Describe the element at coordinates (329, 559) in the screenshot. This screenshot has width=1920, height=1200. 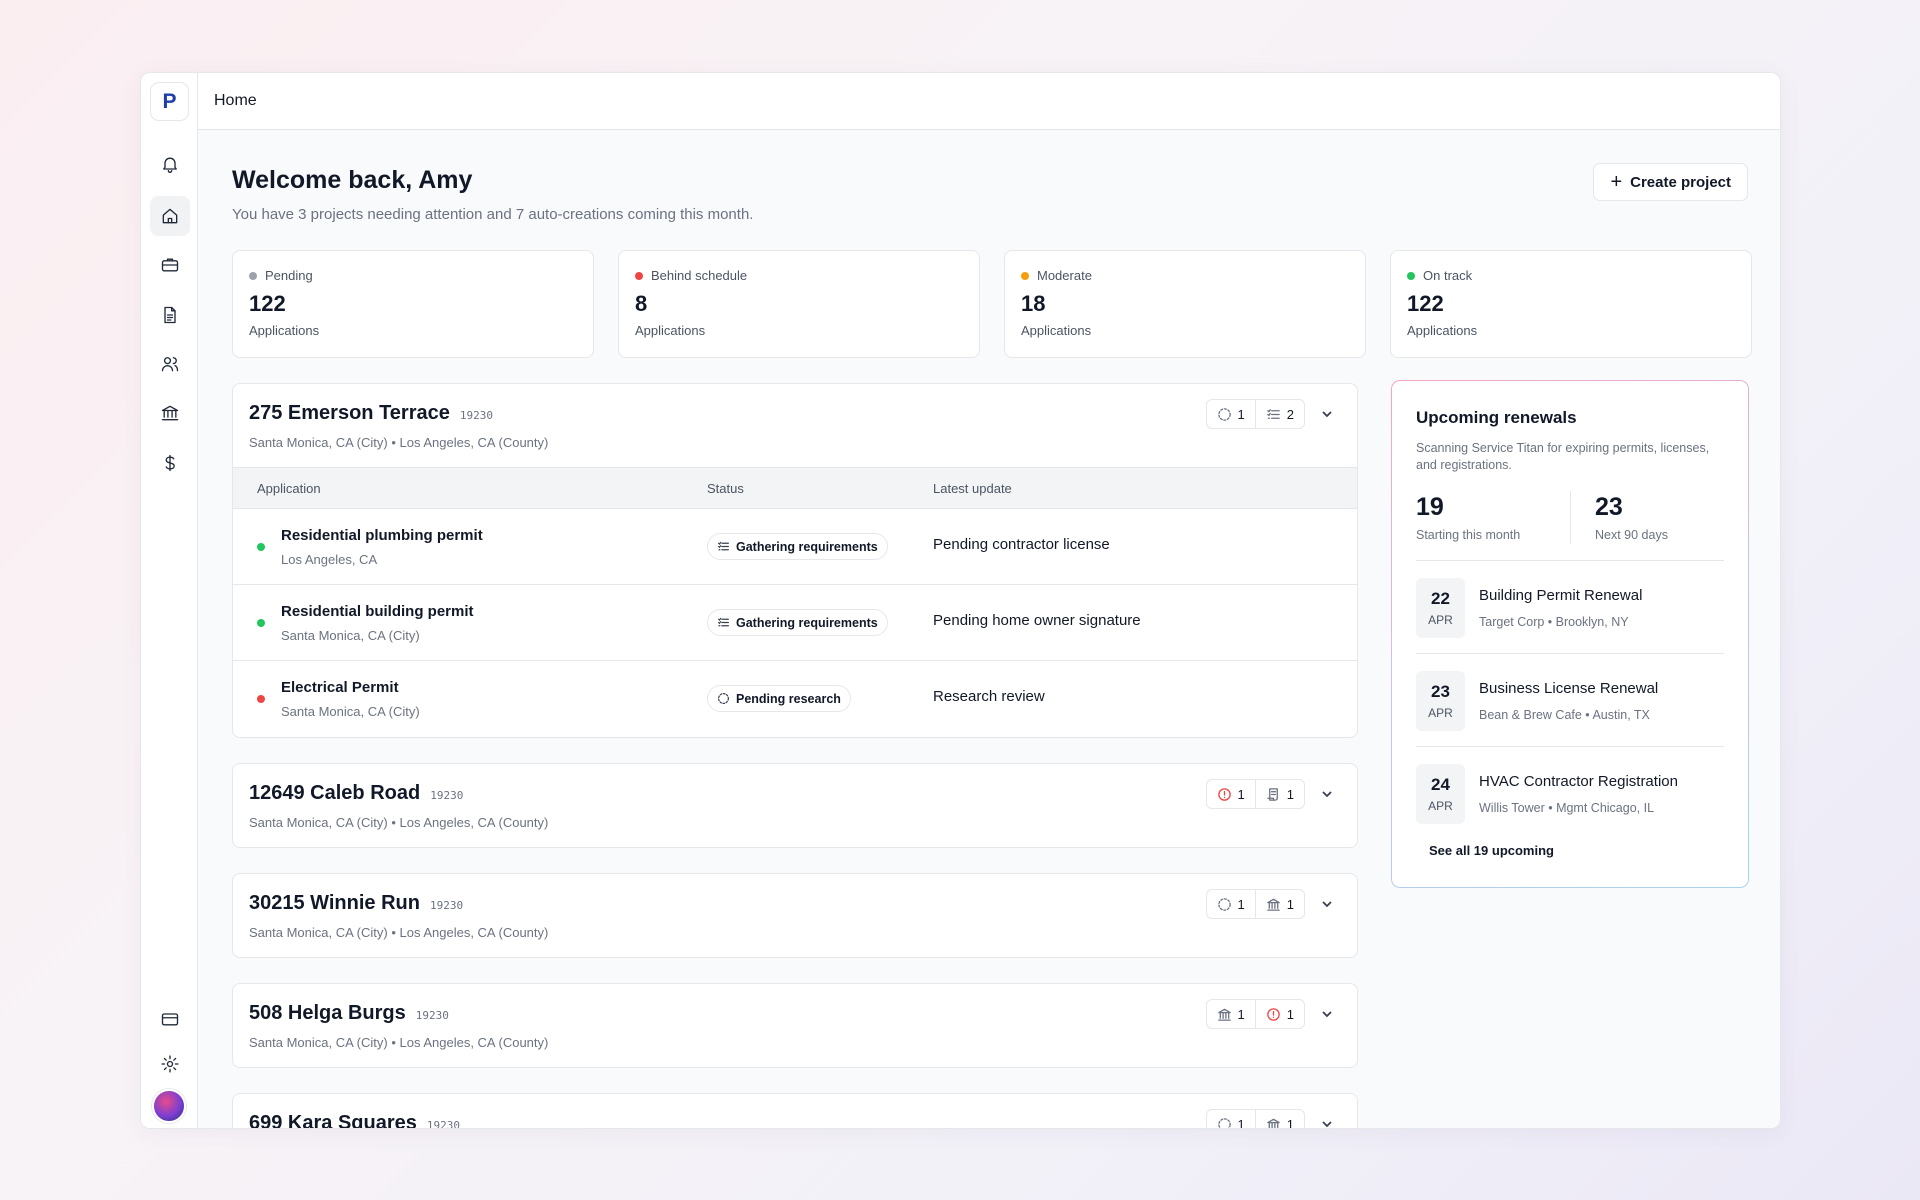
I see `application-location: Los Angeles, CA` at that location.